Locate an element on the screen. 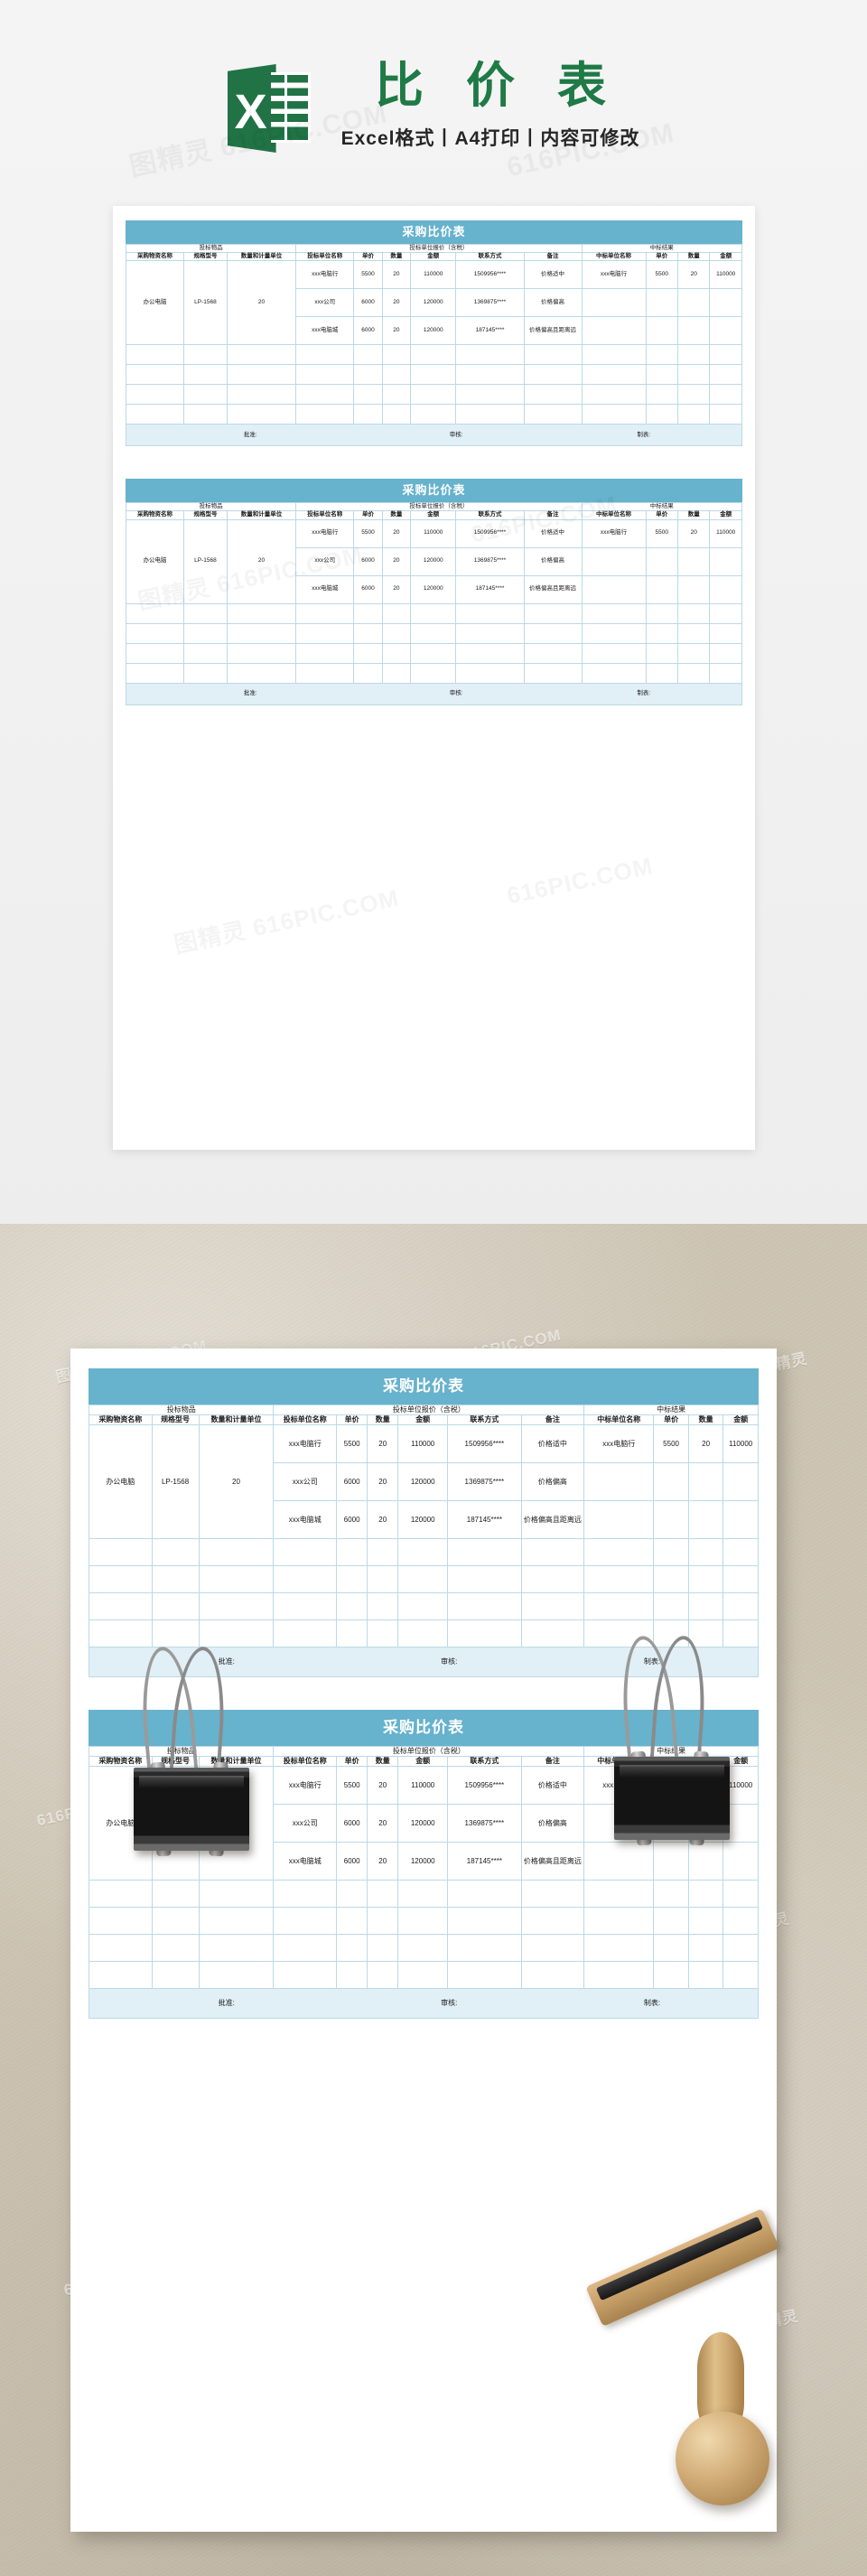 This screenshot has height=2576, width=867. cell-contact: 1509956**** is located at coordinates (484, 1443).